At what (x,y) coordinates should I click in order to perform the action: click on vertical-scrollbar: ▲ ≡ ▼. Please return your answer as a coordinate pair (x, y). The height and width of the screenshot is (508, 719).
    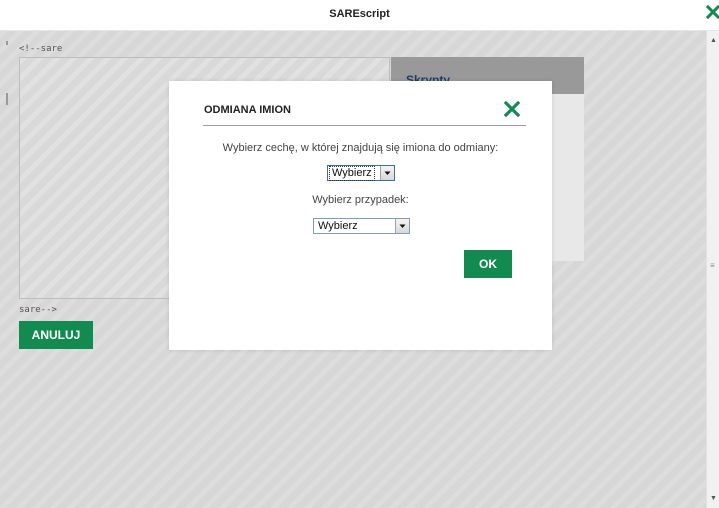
    Looking at the image, I should click on (712, 269).